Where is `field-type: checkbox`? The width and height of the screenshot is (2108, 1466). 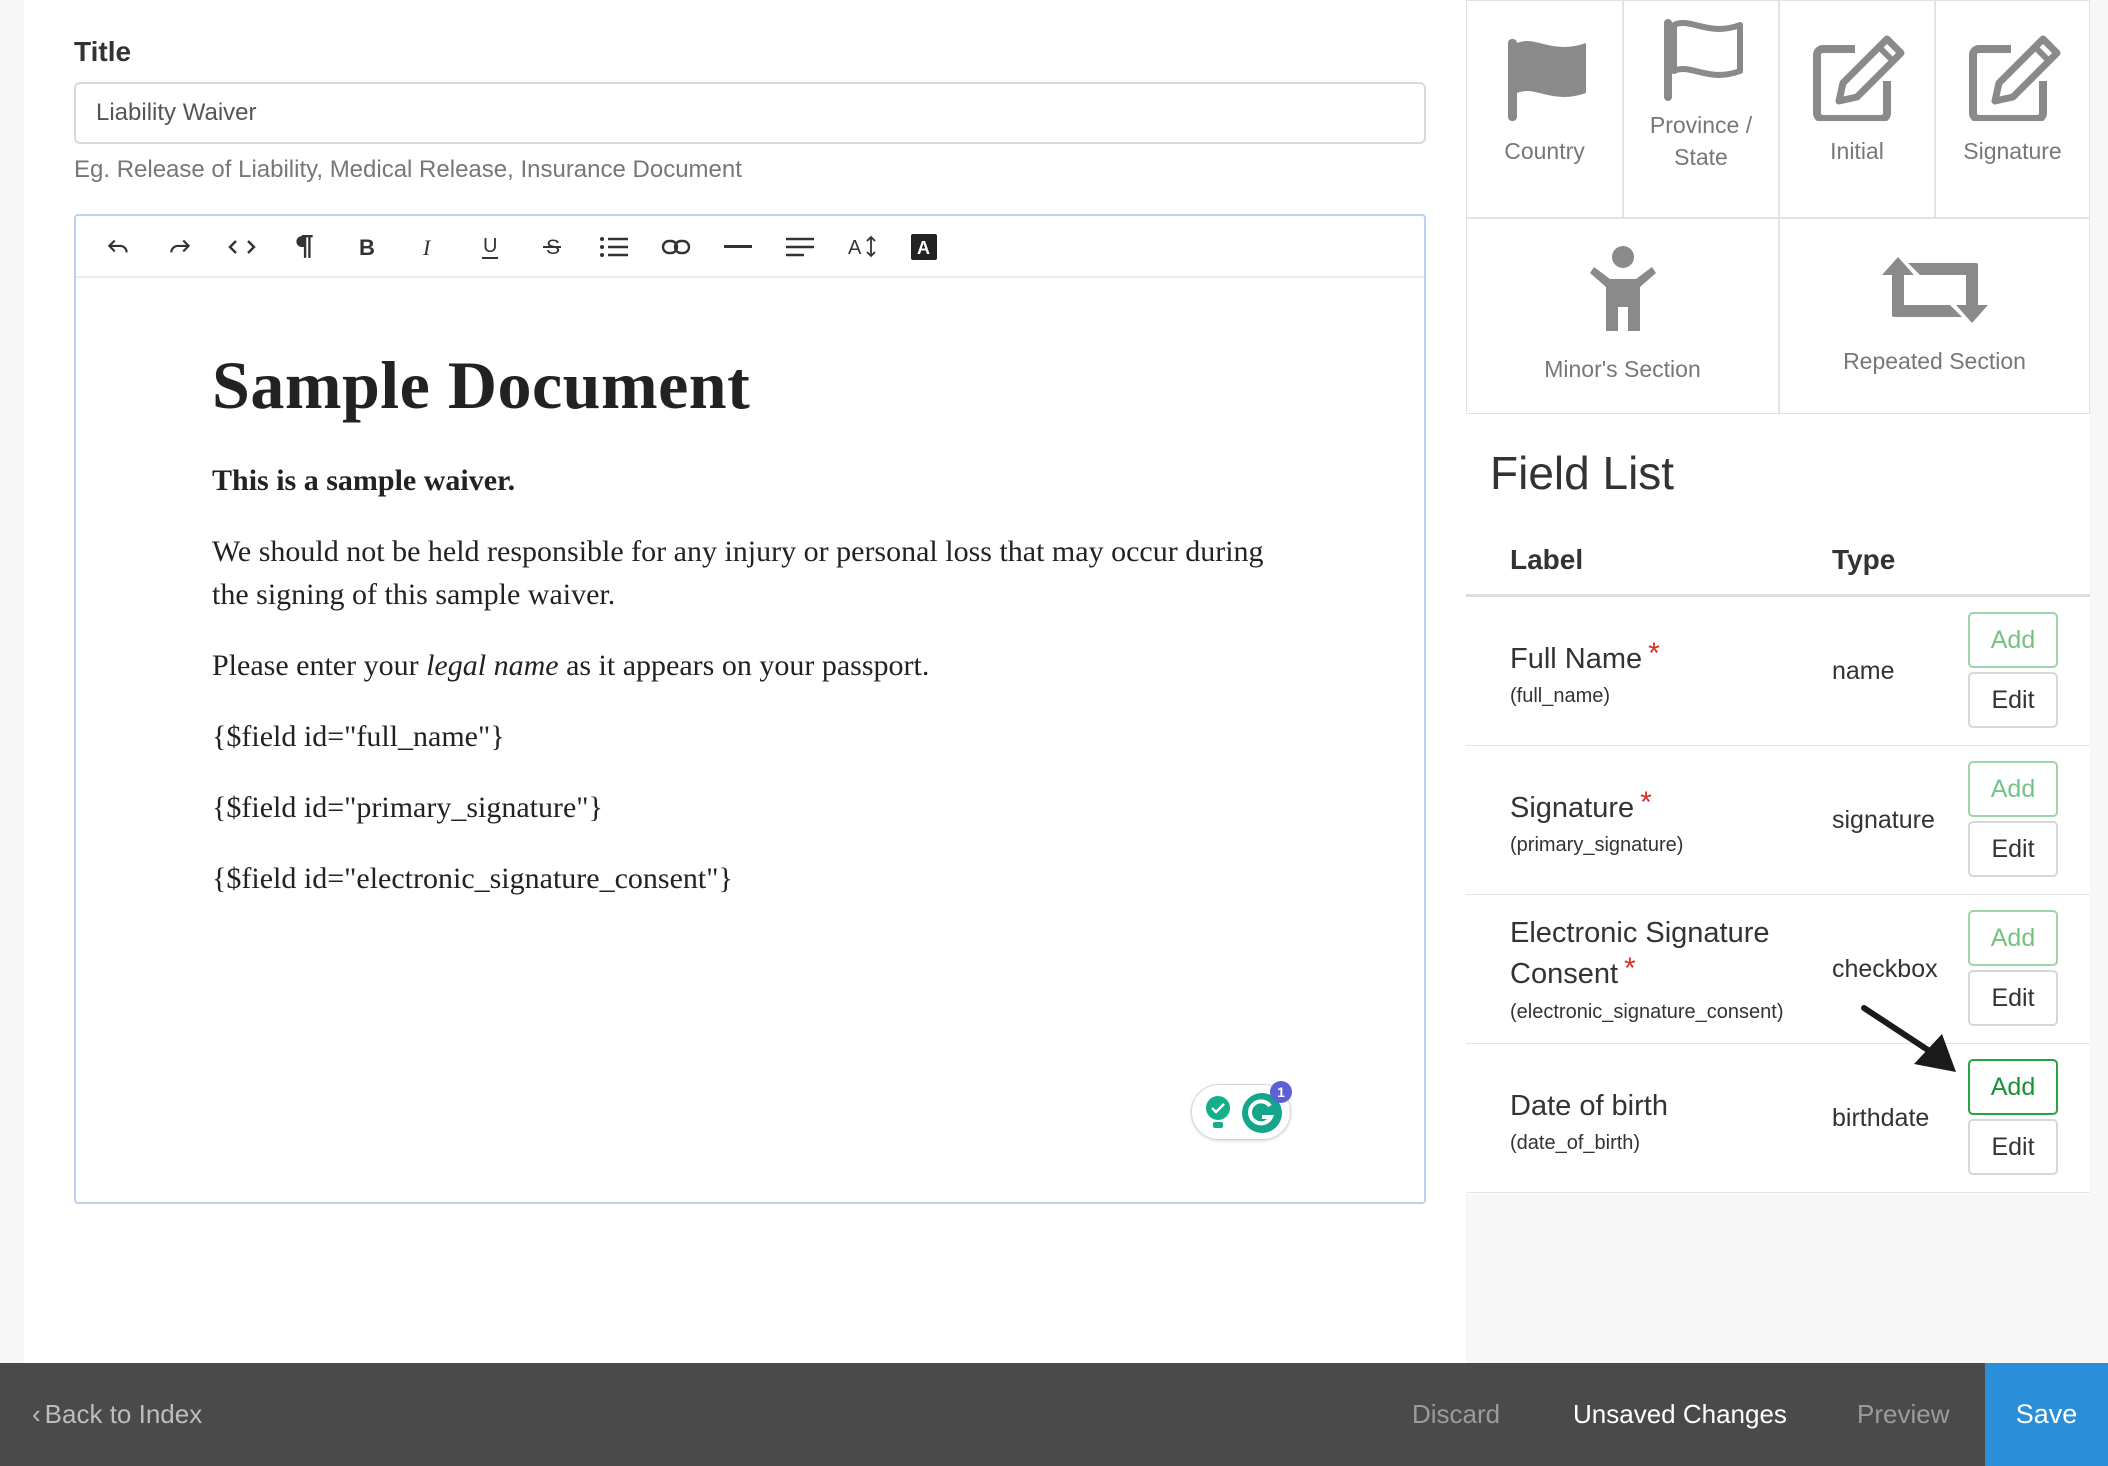
field-type: checkbox is located at coordinates (1885, 969).